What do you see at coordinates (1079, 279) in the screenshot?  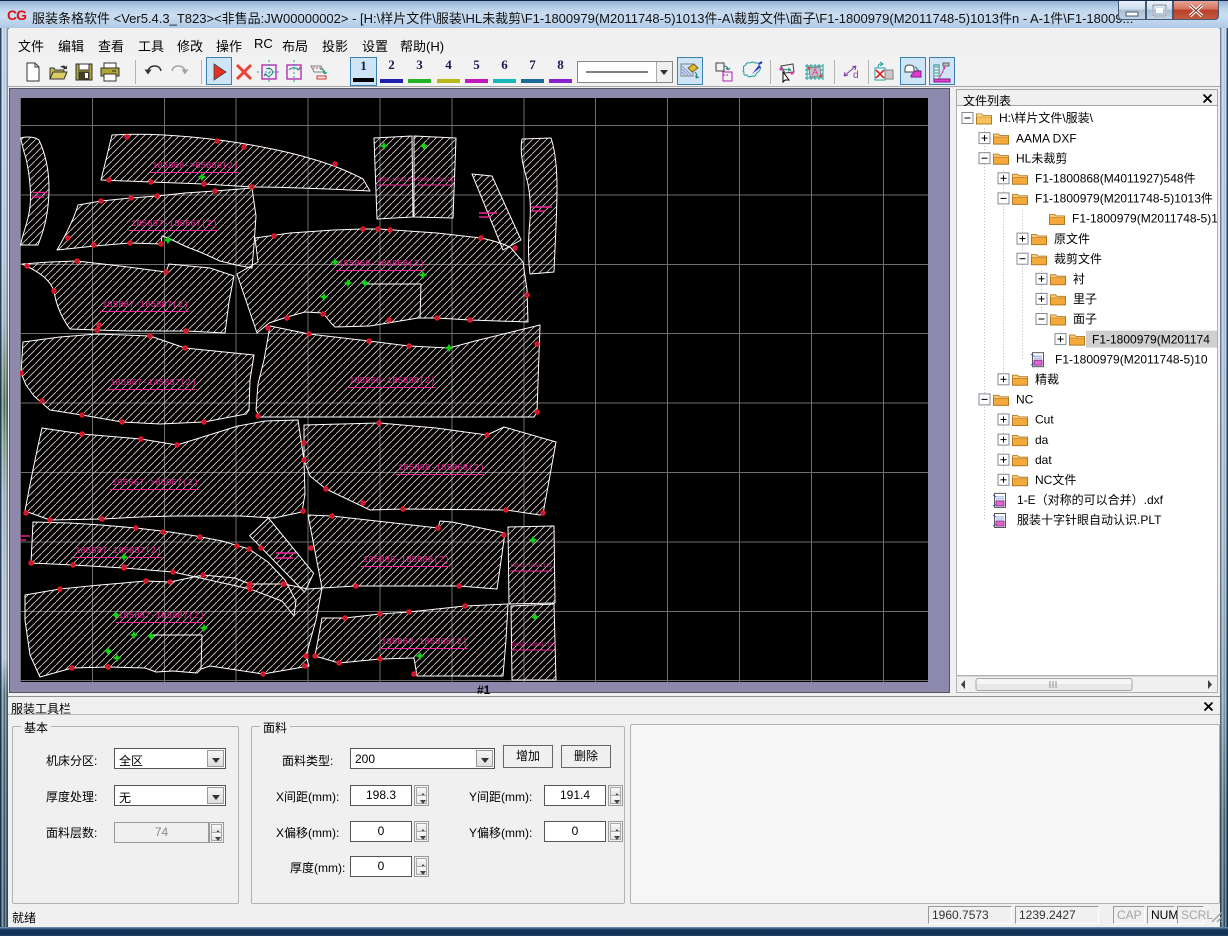 I see `svg-text: 衬` at bounding box center [1079, 279].